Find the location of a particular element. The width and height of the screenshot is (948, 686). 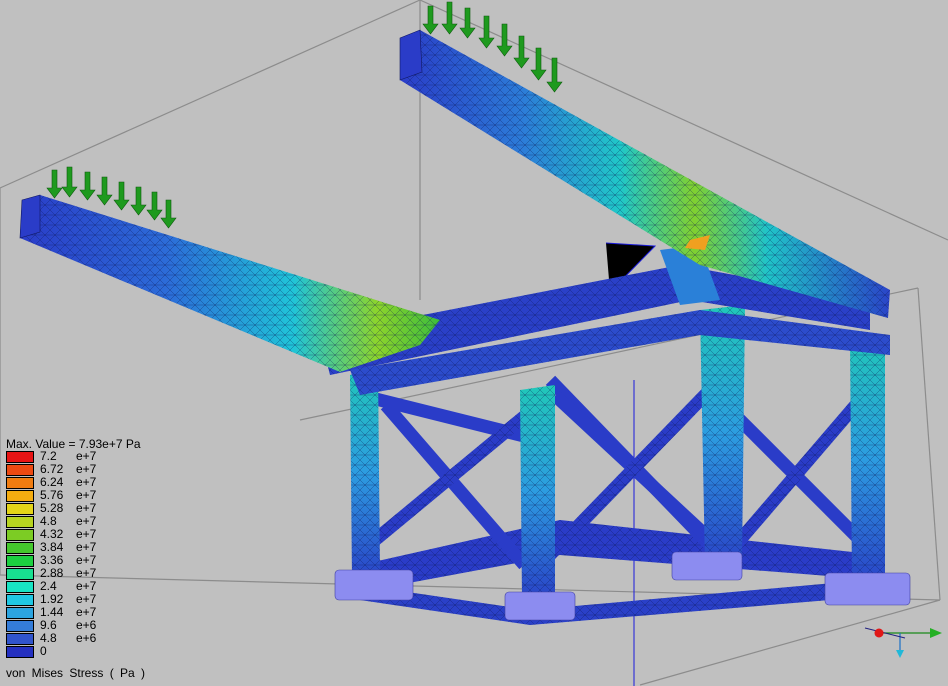

legend-exponent: e+6 is located at coordinates (86, 638).